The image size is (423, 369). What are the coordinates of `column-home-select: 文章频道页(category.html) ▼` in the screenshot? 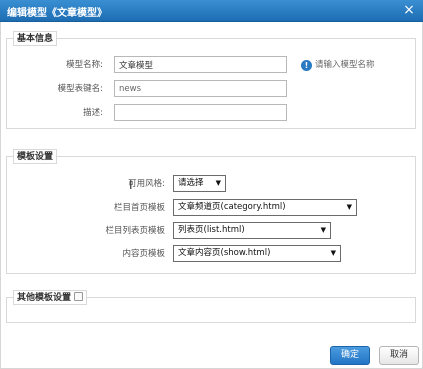 It's located at (265, 207).